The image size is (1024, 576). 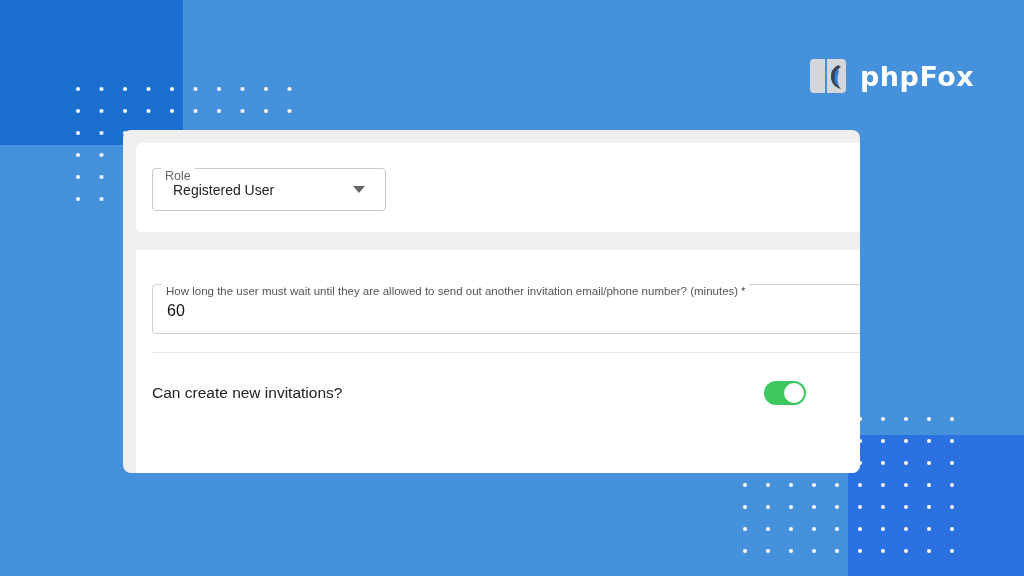 What do you see at coordinates (176, 311) in the screenshot?
I see `field-value: 60` at bounding box center [176, 311].